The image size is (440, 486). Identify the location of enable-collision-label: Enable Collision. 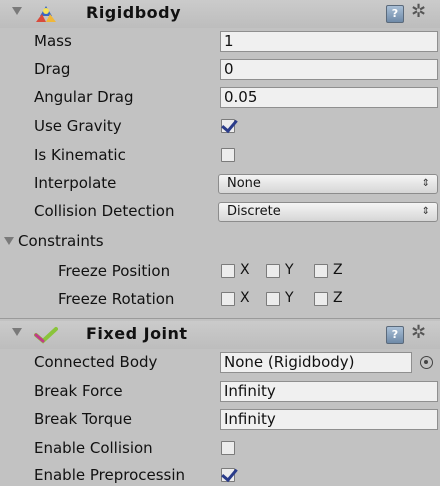
(93, 448).